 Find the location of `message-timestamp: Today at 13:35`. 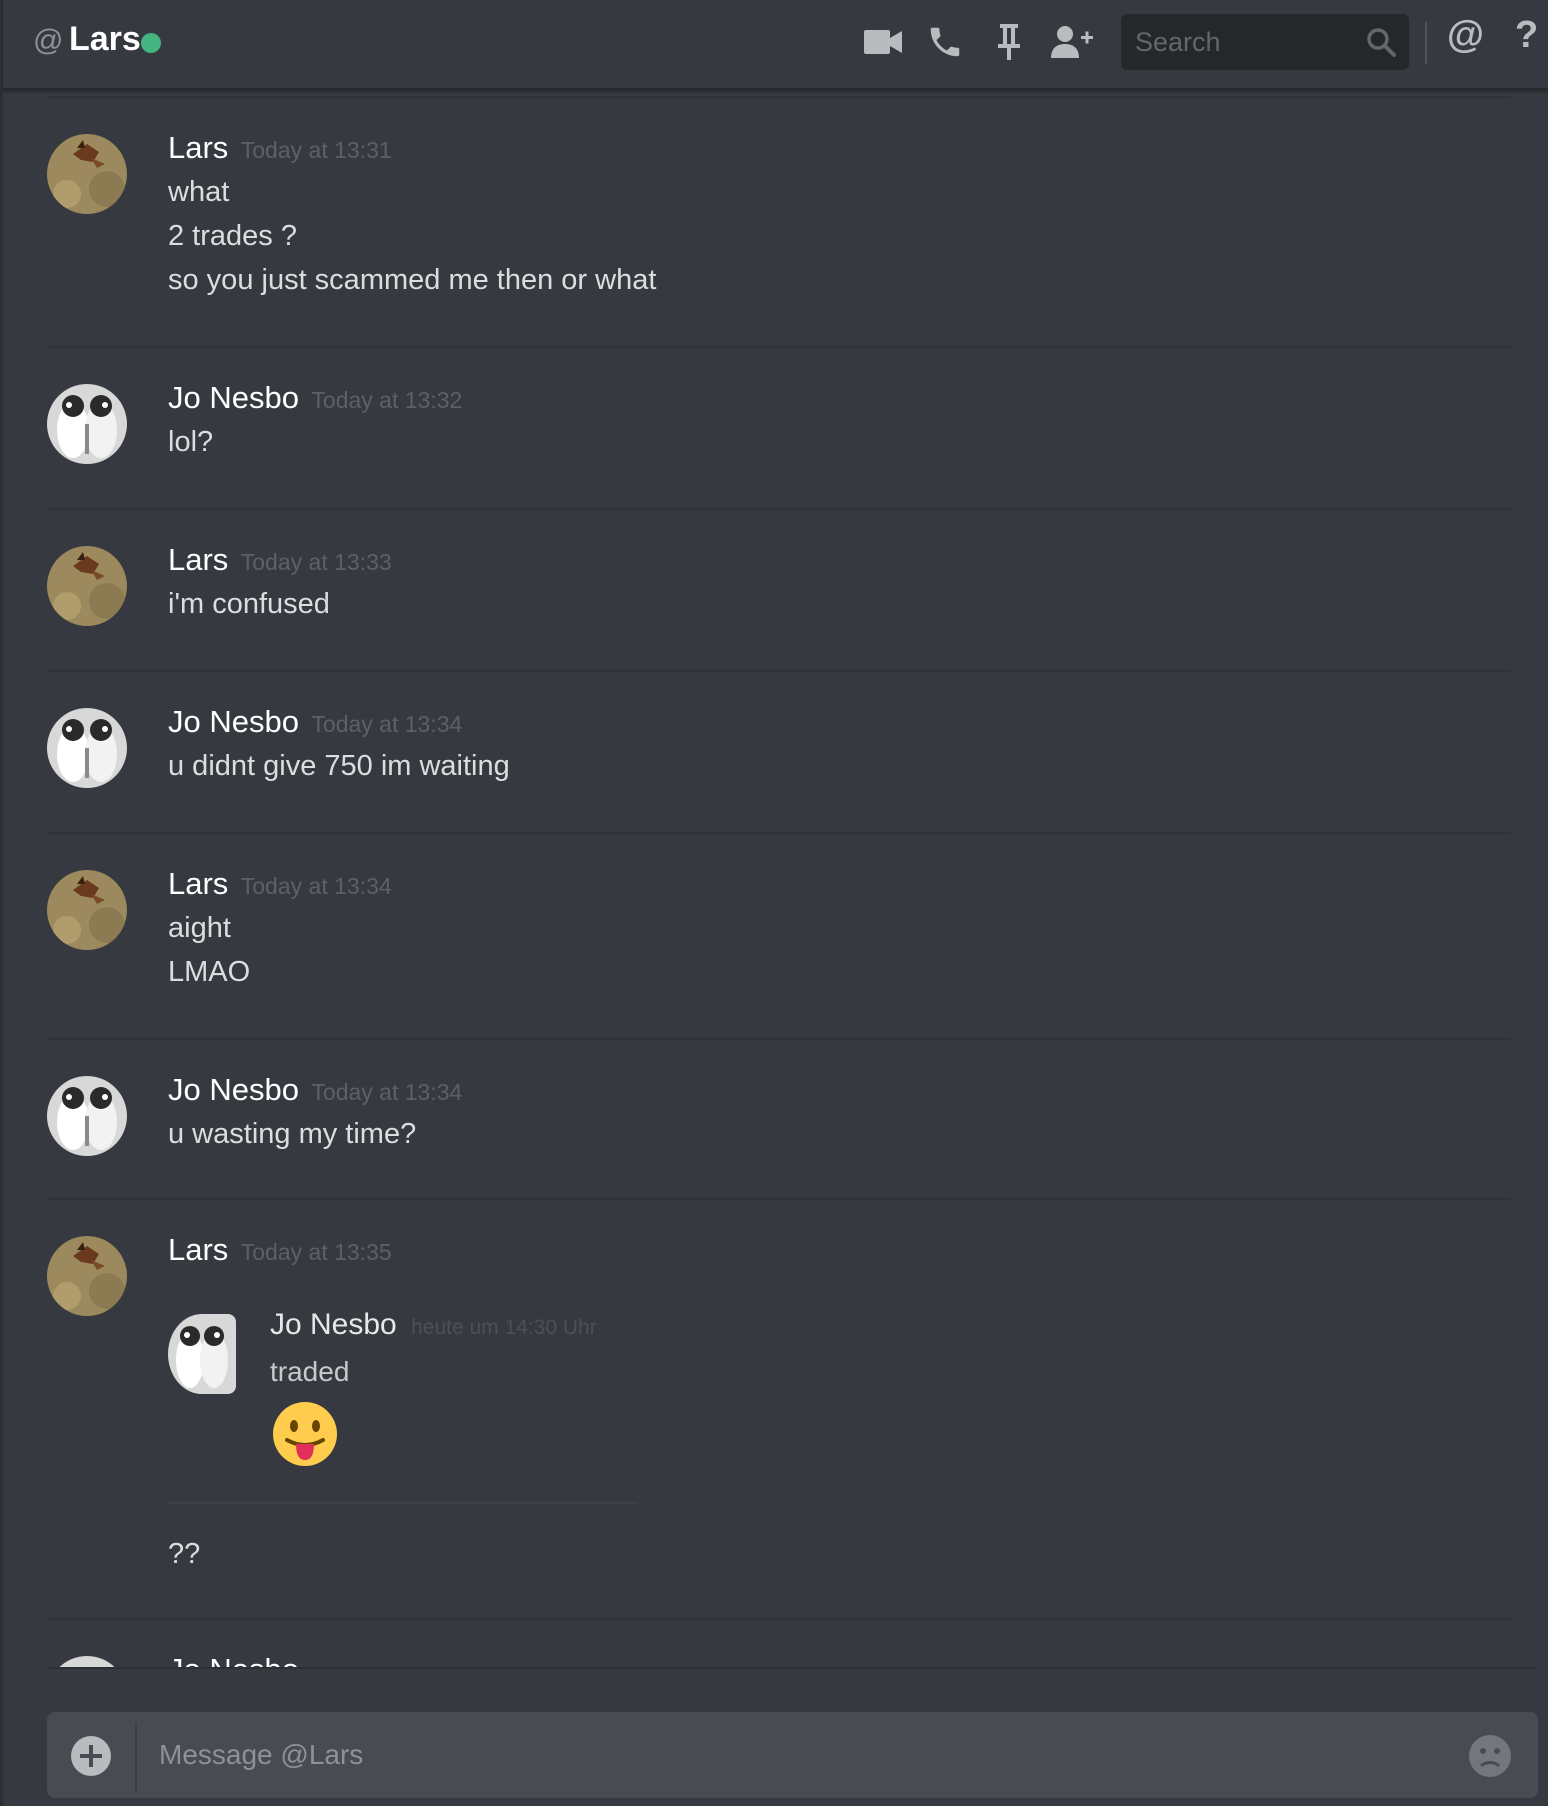

message-timestamp: Today at 13:35 is located at coordinates (316, 1252).